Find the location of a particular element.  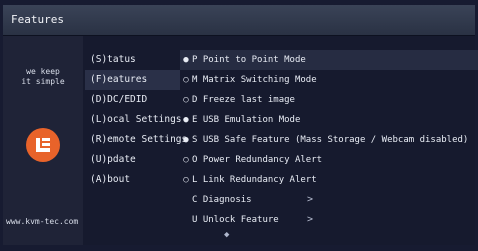

menu-item-remote-settings: (R)emote Settings is located at coordinates (136, 140).